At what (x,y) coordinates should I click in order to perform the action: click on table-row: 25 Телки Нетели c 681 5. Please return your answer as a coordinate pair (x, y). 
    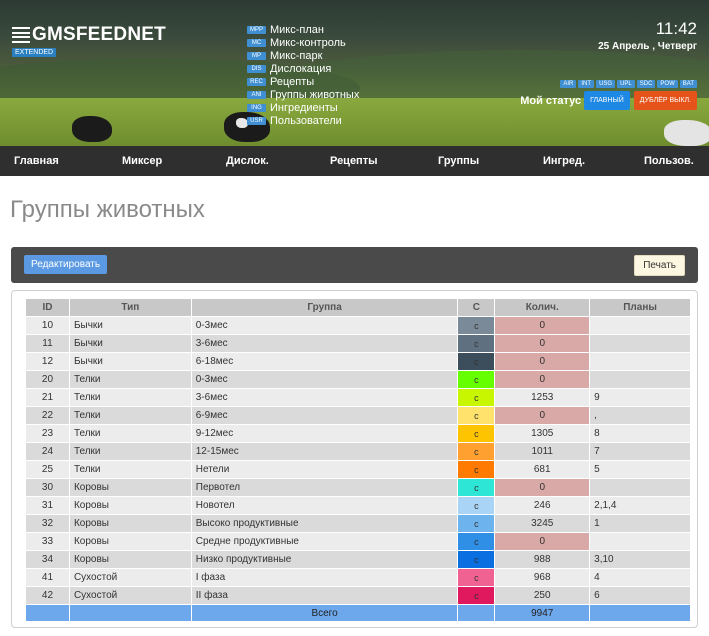
    Looking at the image, I should click on (358, 469).